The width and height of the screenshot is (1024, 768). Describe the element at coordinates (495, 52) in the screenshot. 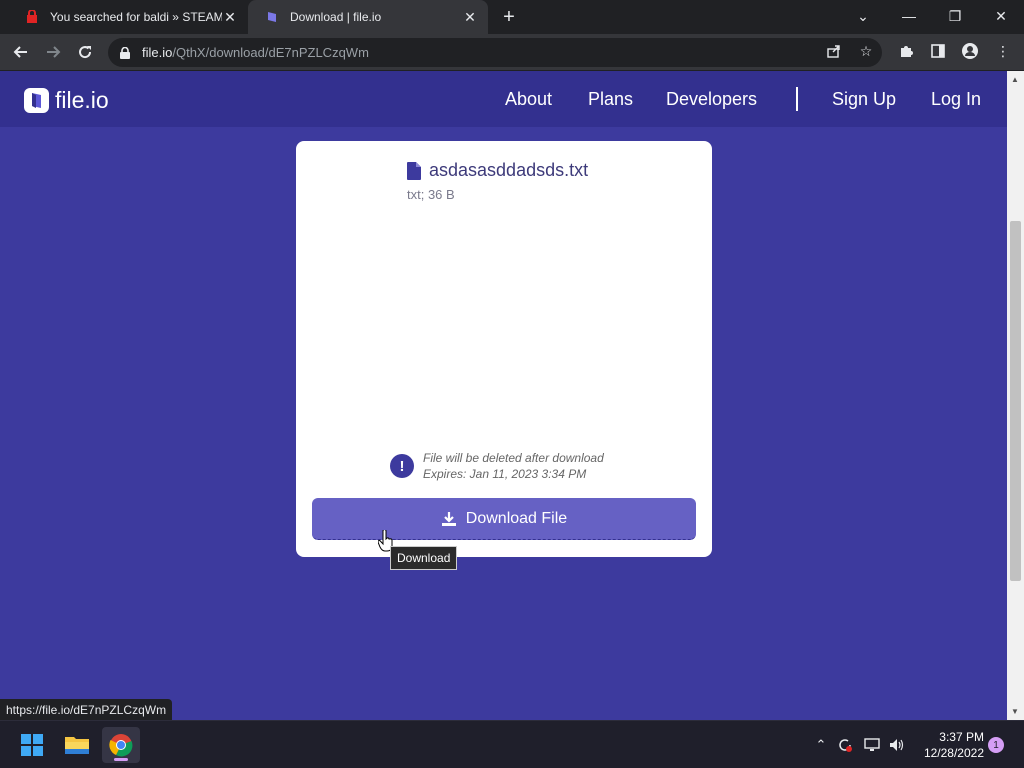

I see `address-bar: file.io/QthX/download/dE7nPZLCzqWm` at that location.